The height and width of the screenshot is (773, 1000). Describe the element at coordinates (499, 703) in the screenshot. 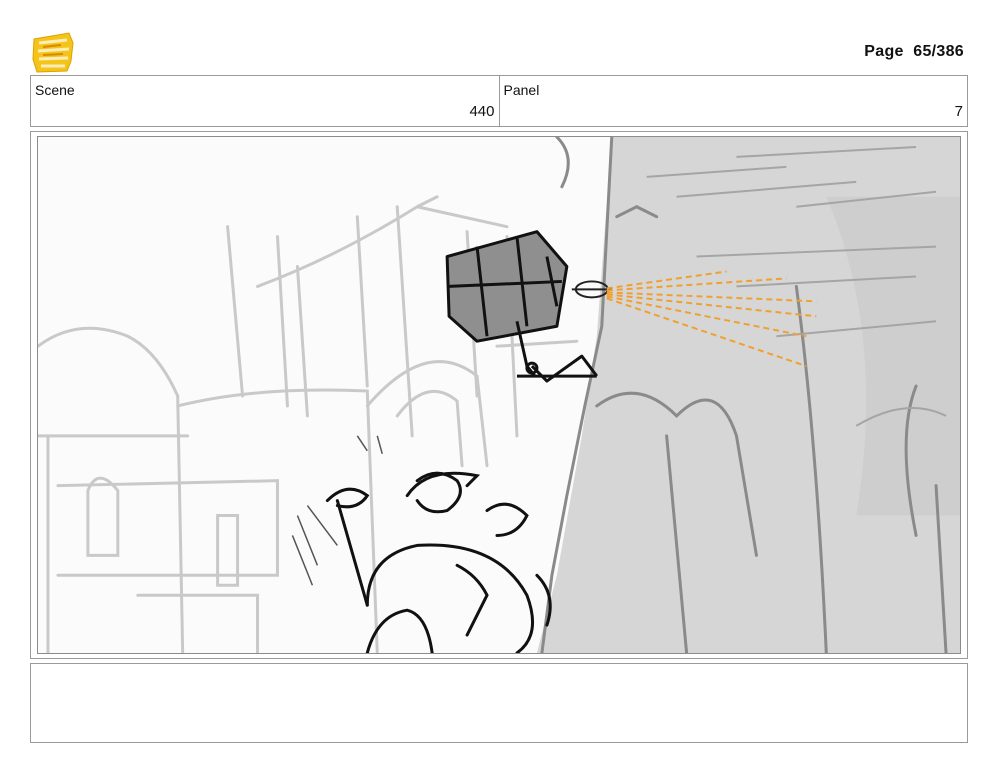

I see `notes-box` at that location.